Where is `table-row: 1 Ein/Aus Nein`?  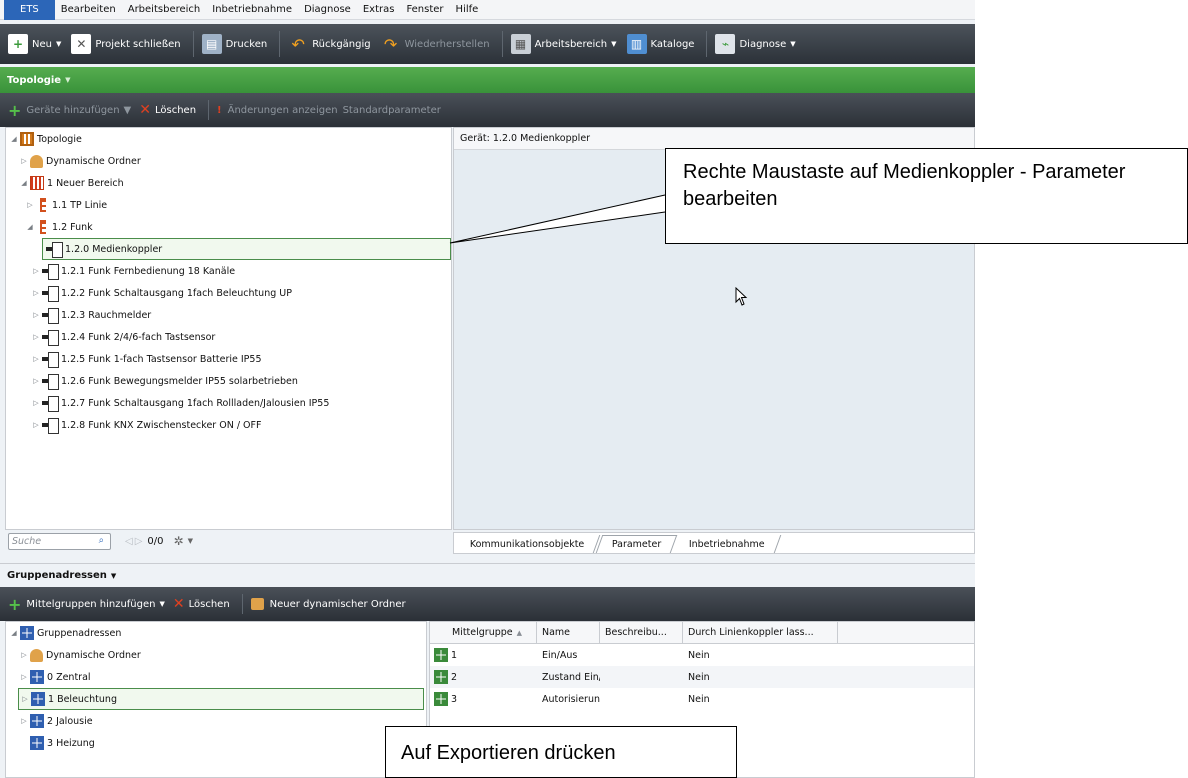 table-row: 1 Ein/Aus Nein is located at coordinates (702, 655).